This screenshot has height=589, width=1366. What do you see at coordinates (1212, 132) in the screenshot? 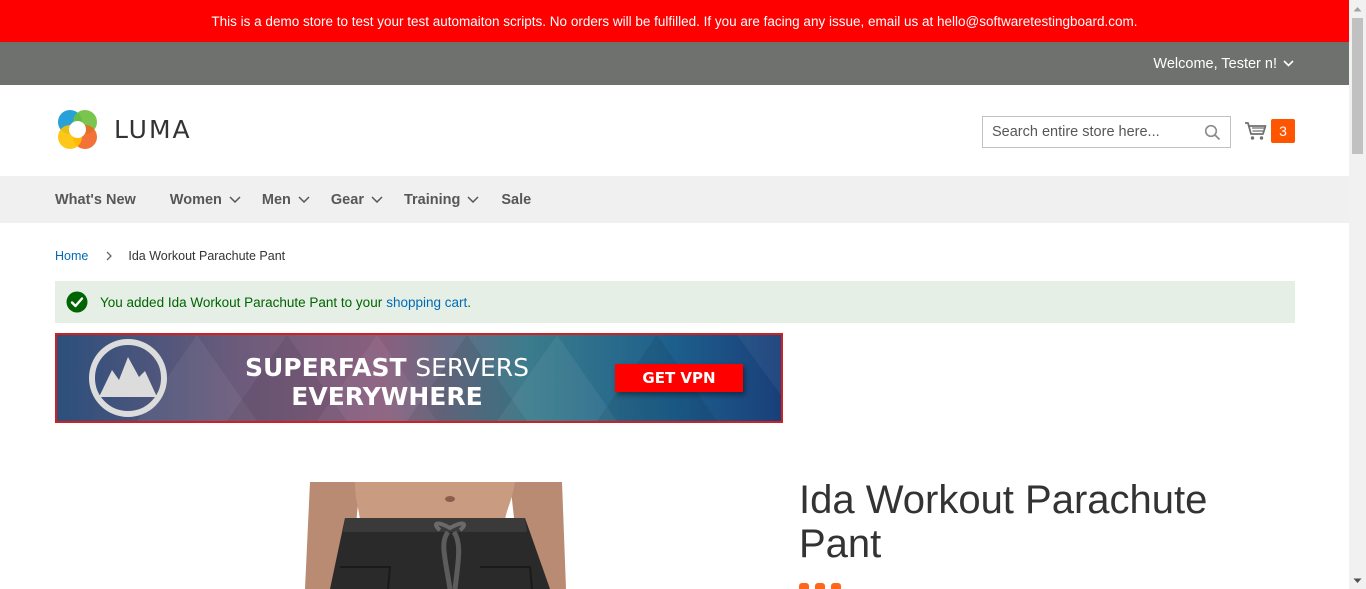
I see `search-icon` at bounding box center [1212, 132].